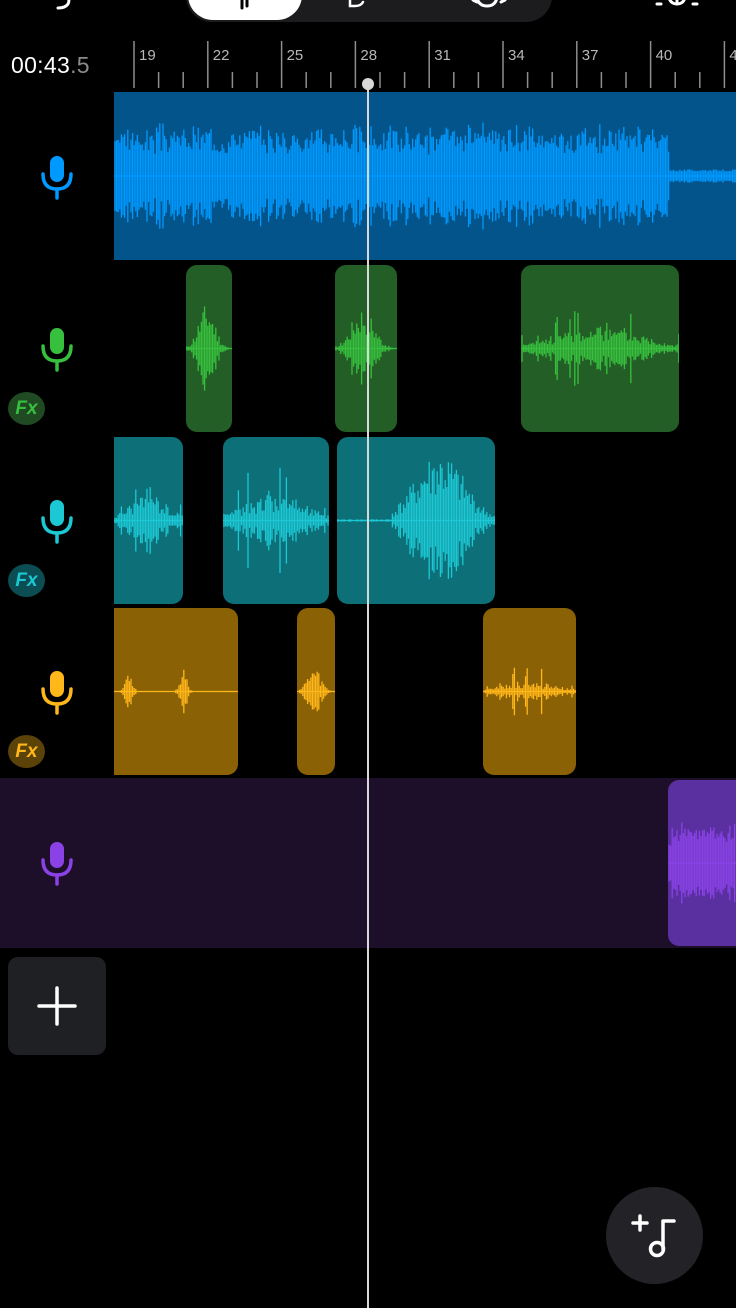 The height and width of the screenshot is (1308, 736). I want to click on add-music-button, so click(654, 1235).